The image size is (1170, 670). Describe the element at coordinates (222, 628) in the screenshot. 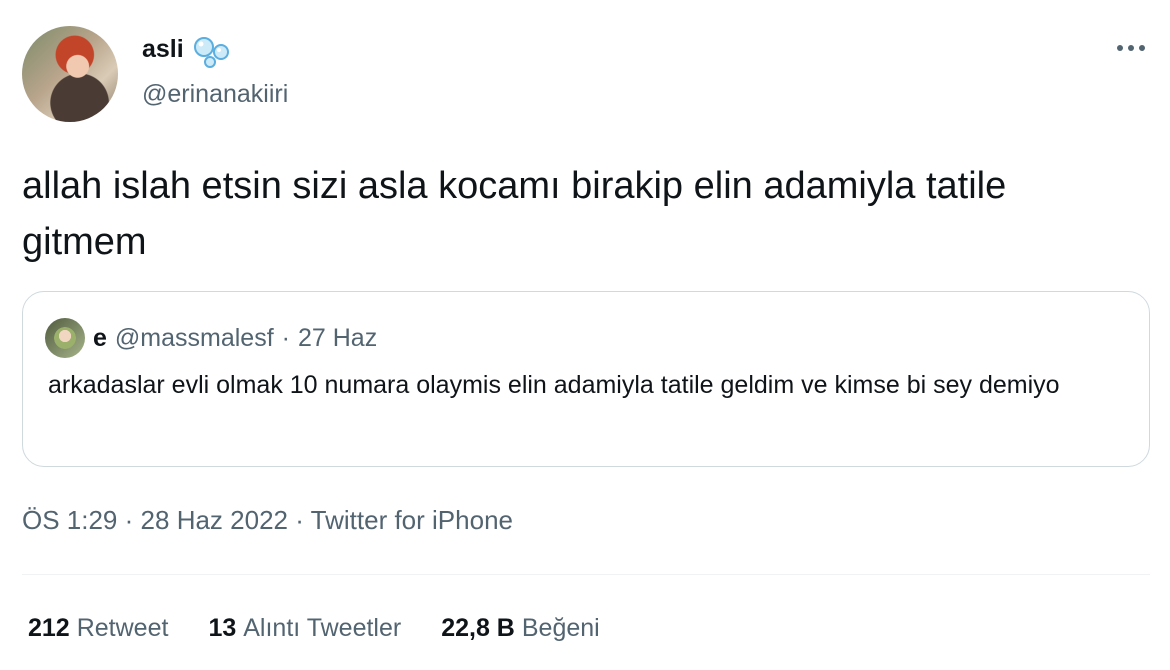

I see `quotes-count: 13` at that location.